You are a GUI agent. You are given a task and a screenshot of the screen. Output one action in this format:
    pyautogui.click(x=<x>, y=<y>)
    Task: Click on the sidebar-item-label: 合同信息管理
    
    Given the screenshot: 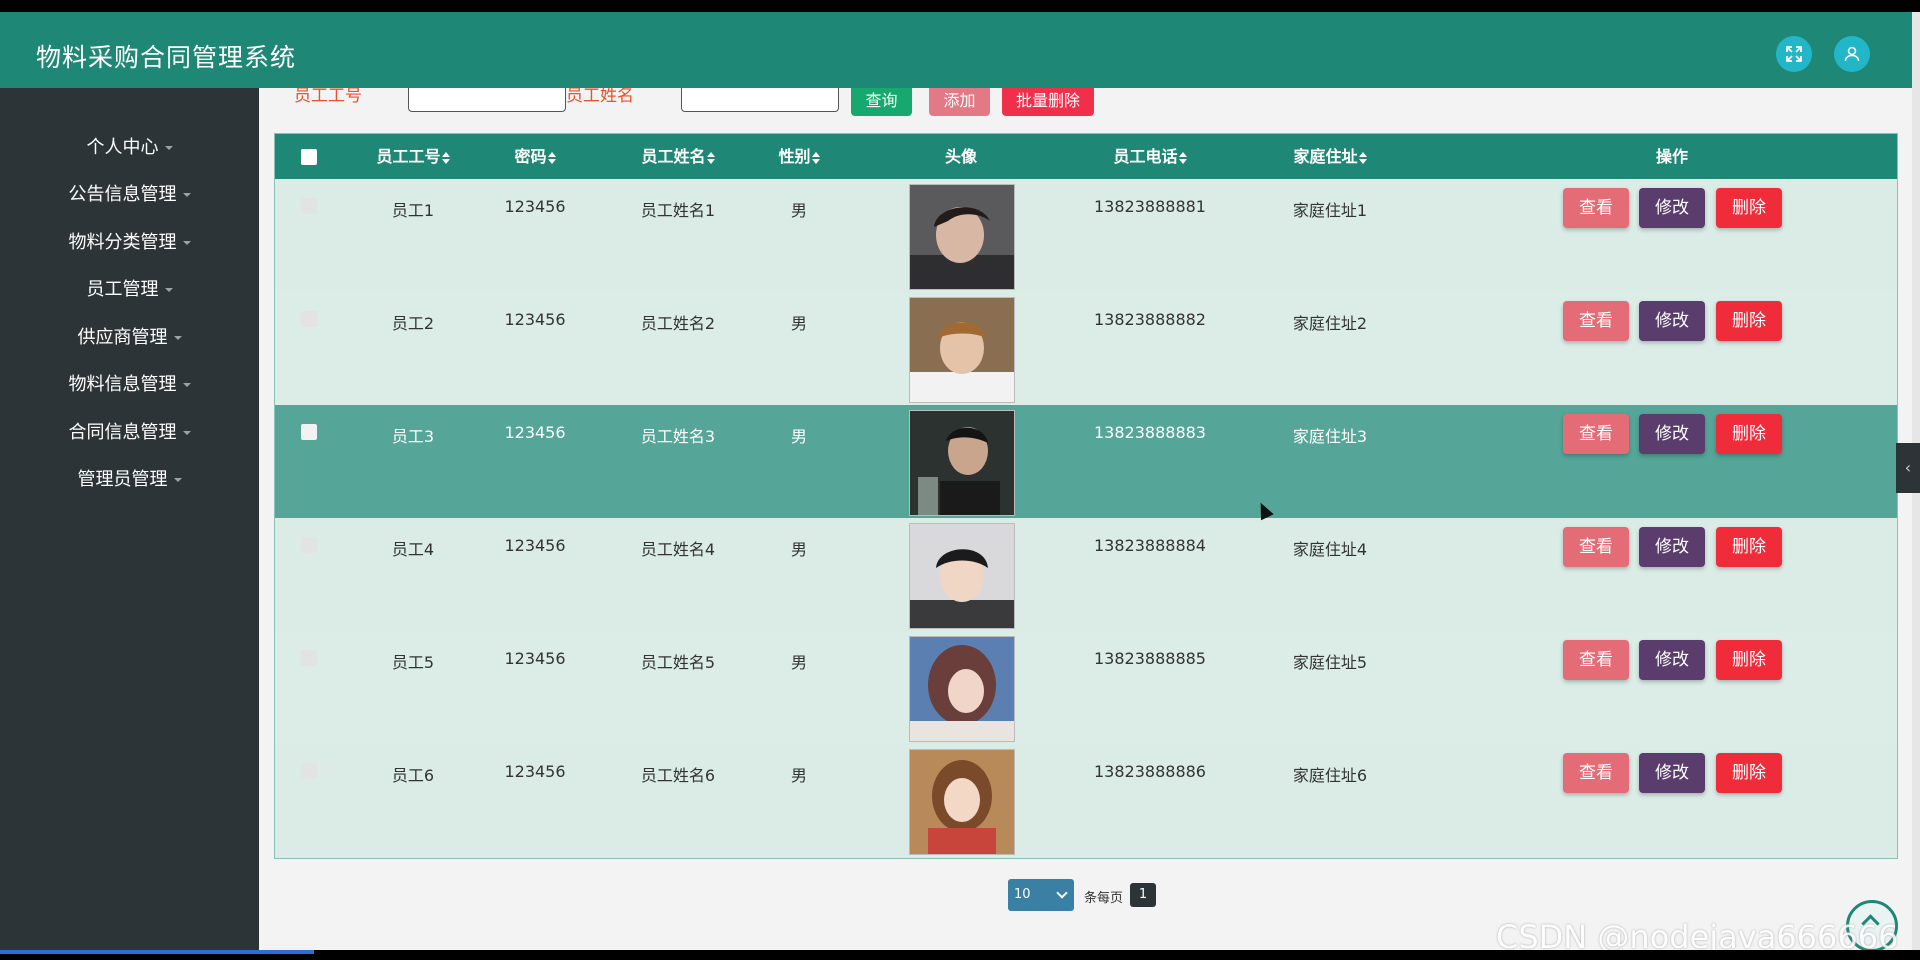 What is the action you would take?
    pyautogui.click(x=122, y=432)
    